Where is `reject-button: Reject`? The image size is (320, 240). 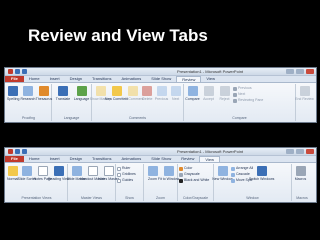 reject-button: Reject is located at coordinates (224, 93).